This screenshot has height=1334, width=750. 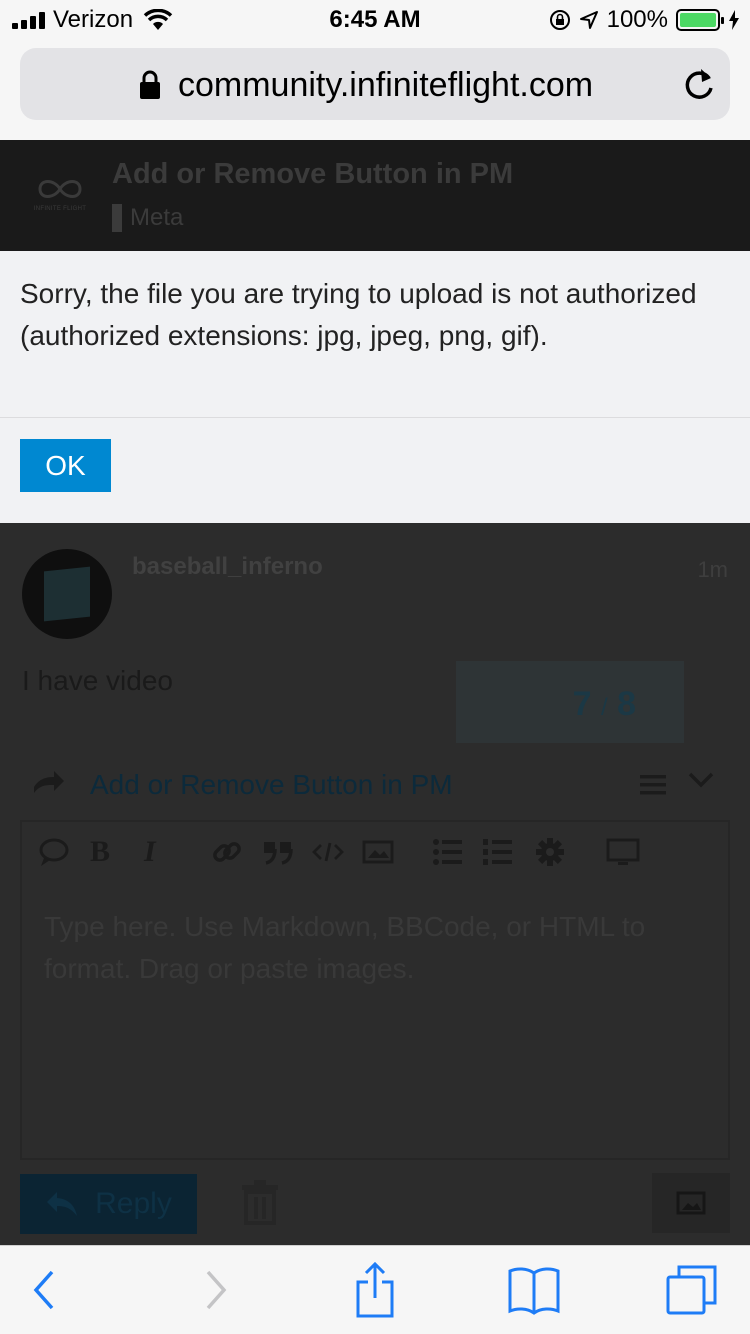 What do you see at coordinates (653, 785) in the screenshot?
I see `menu-icon` at bounding box center [653, 785].